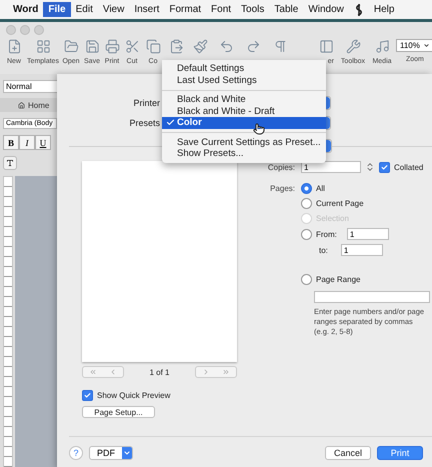 Image resolution: width=432 pixels, height=467 pixels. Describe the element at coordinates (340, 203) in the screenshot. I see `option-label: Current Page` at that location.